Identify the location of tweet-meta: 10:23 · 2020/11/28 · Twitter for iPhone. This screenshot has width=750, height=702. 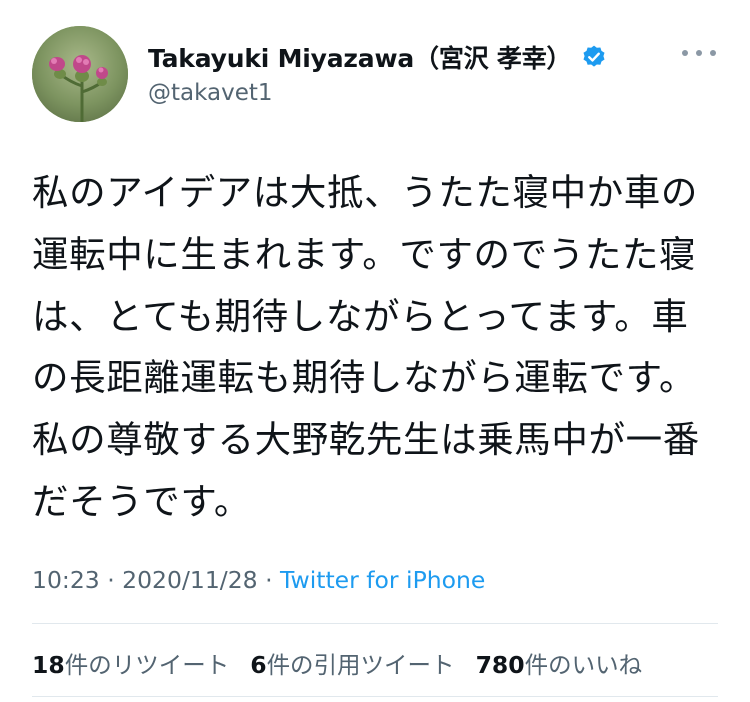
(258, 580).